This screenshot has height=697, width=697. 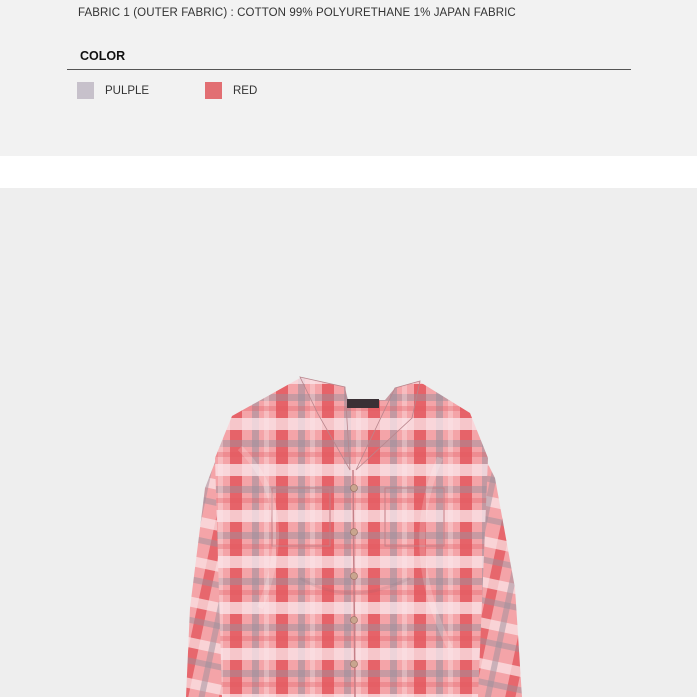 I want to click on color-option-label: RED, so click(x=245, y=90).